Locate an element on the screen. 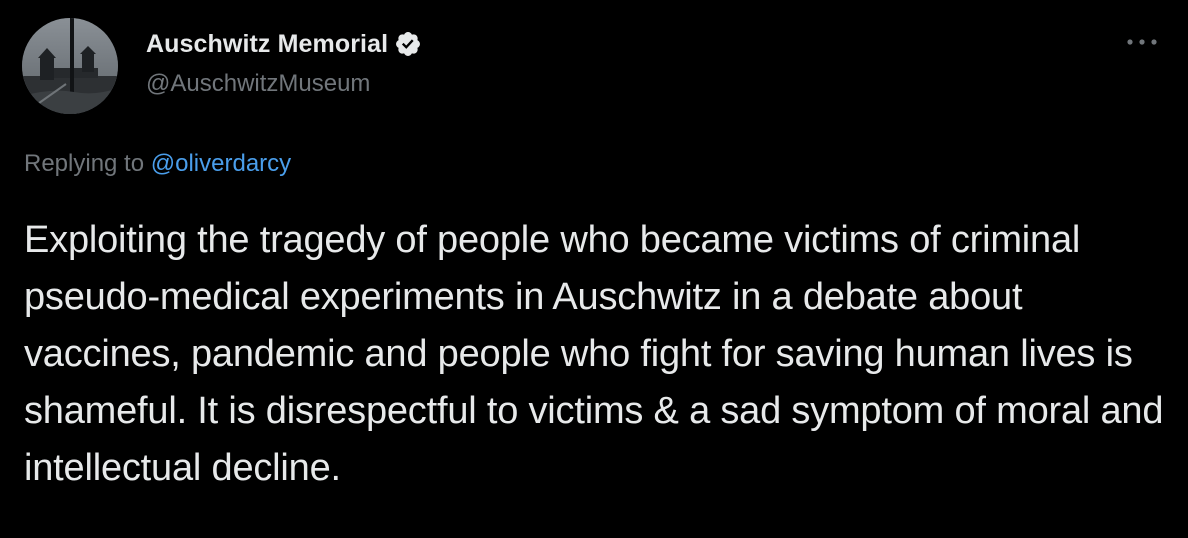  author-name-row: Auschwitz Memorial is located at coordinates (284, 44).